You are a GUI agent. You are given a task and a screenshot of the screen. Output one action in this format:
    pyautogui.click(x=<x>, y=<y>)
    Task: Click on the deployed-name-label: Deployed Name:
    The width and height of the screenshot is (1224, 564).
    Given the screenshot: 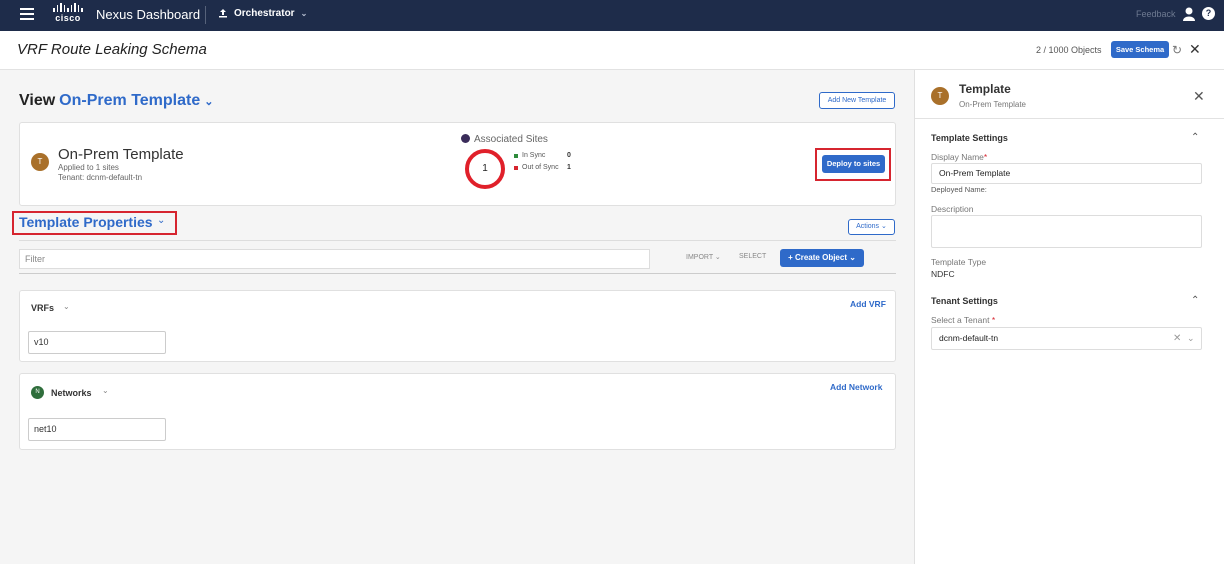 What is the action you would take?
    pyautogui.click(x=959, y=189)
    